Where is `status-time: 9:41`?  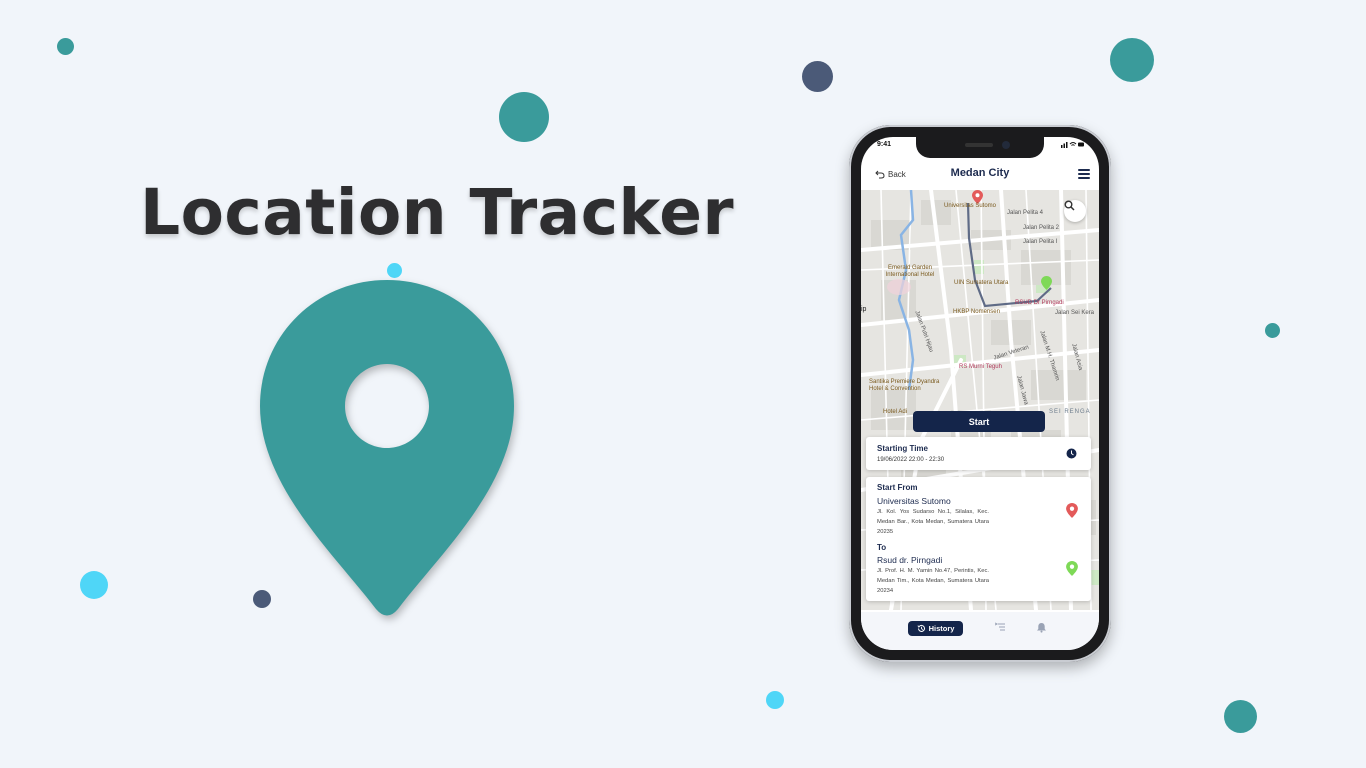
status-time: 9:41 is located at coordinates (884, 144).